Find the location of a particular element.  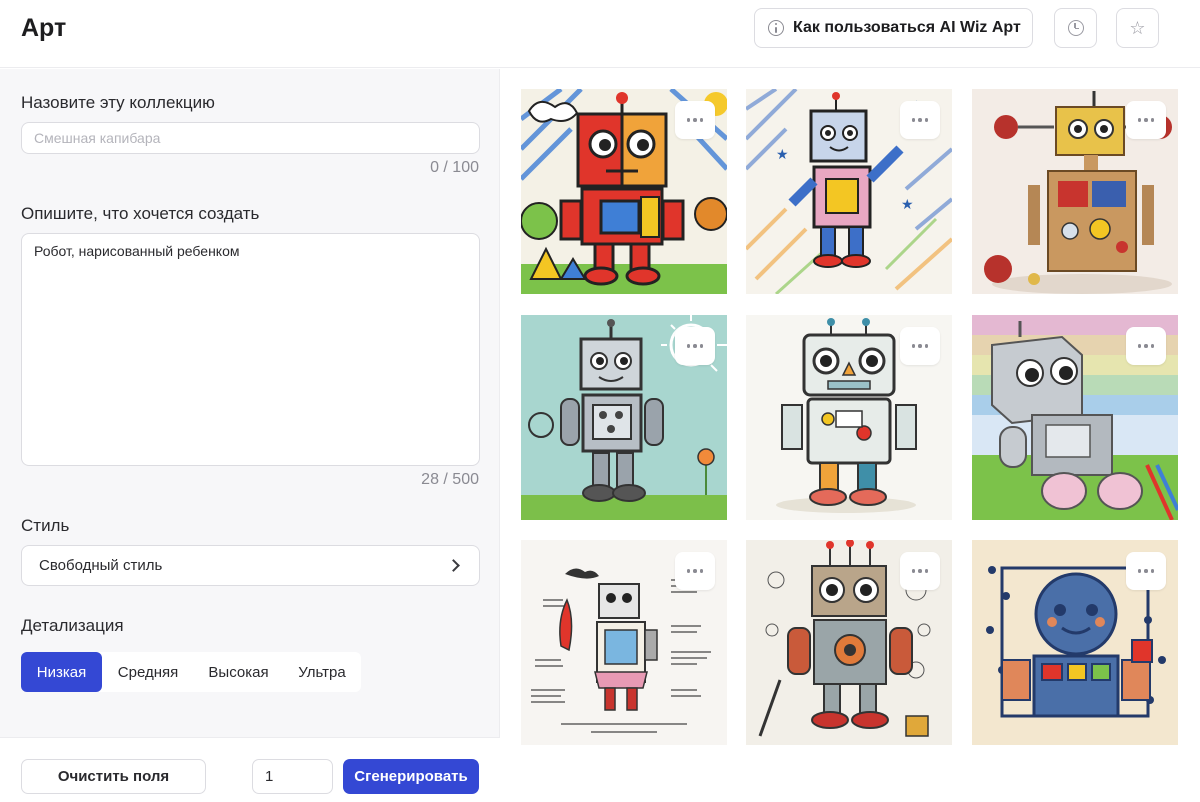

how-to-use-label: Как пользоваться AI Wiz Арт is located at coordinates (907, 27).